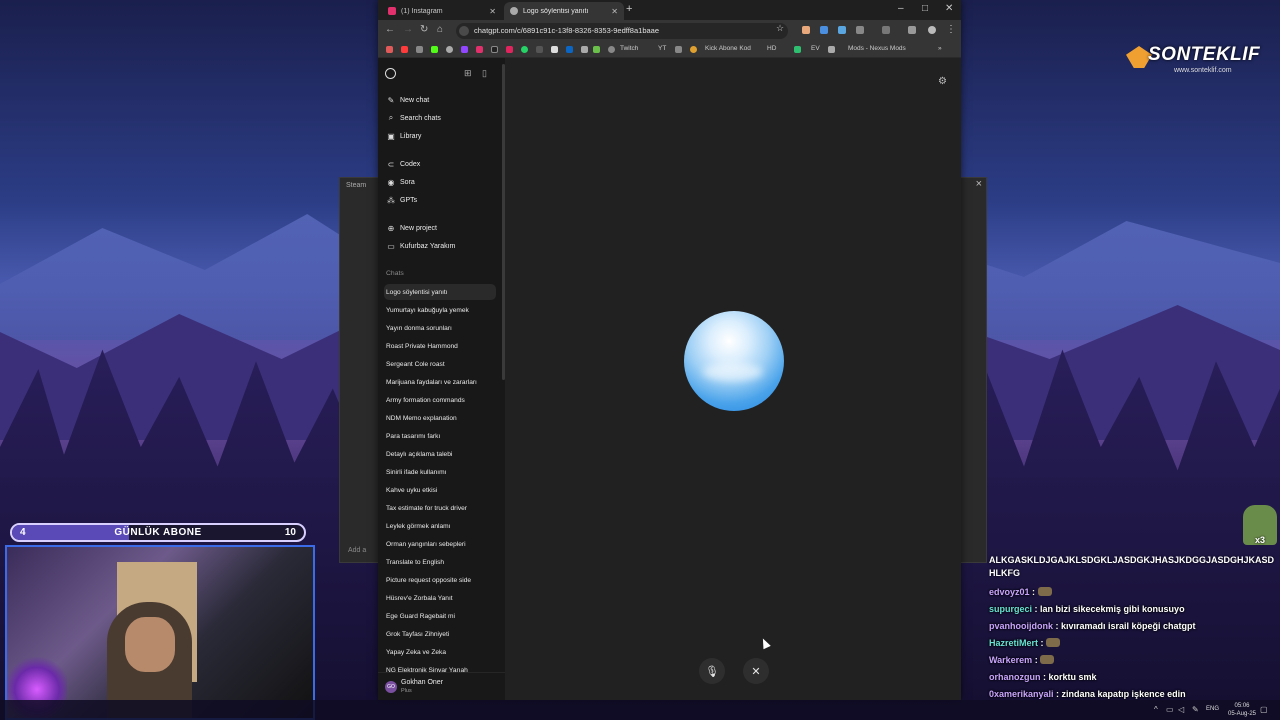  Describe the element at coordinates (440, 634) in the screenshot. I see `chat-history-item: Grok Tayfası Zihniyeti` at that location.